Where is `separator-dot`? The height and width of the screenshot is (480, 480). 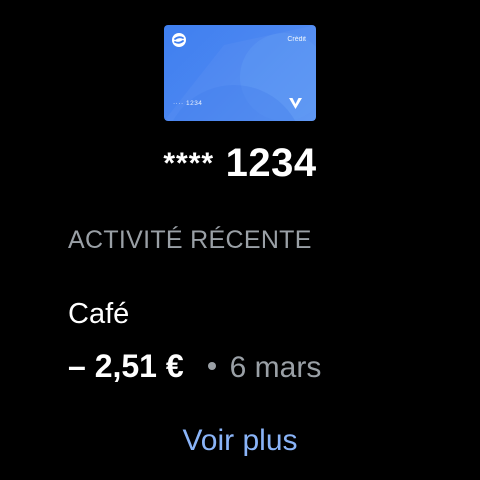
separator-dot is located at coordinates (211, 366).